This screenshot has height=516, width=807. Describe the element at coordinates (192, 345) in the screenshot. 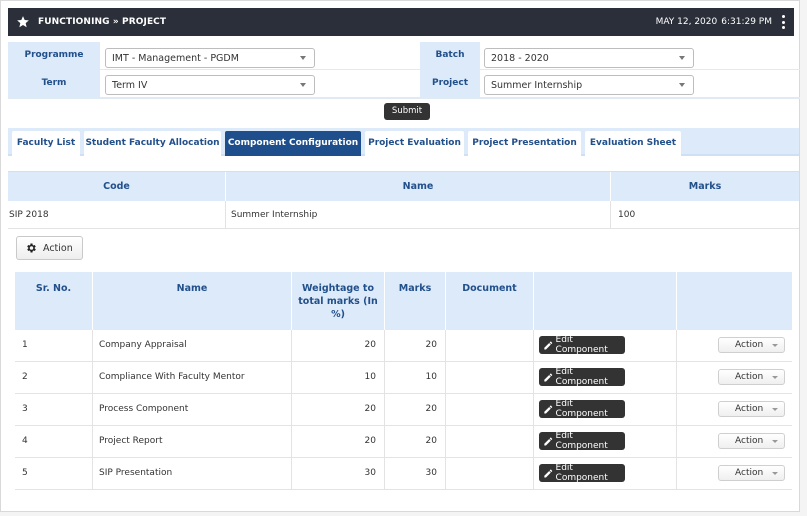

I see `cell-name: Company Appraisal` at that location.